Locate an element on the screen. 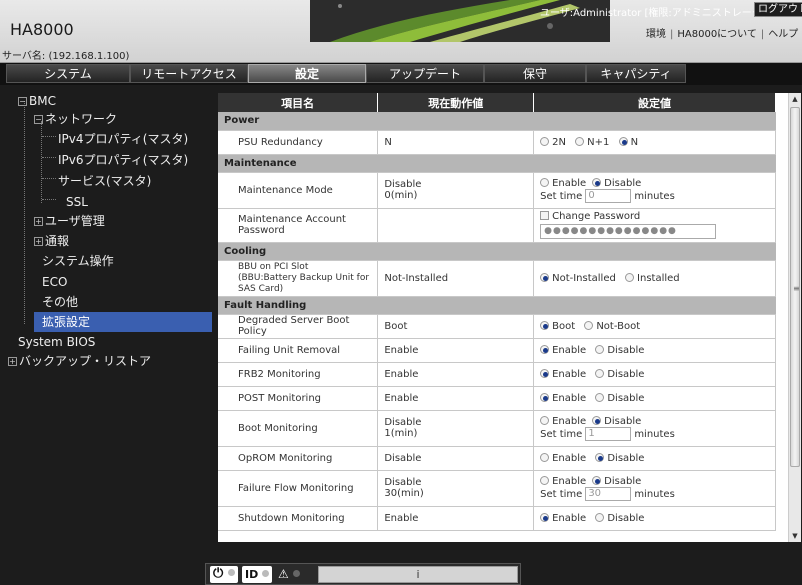 This screenshot has width=802, height=585. psu-n-option: N is located at coordinates (628, 142).